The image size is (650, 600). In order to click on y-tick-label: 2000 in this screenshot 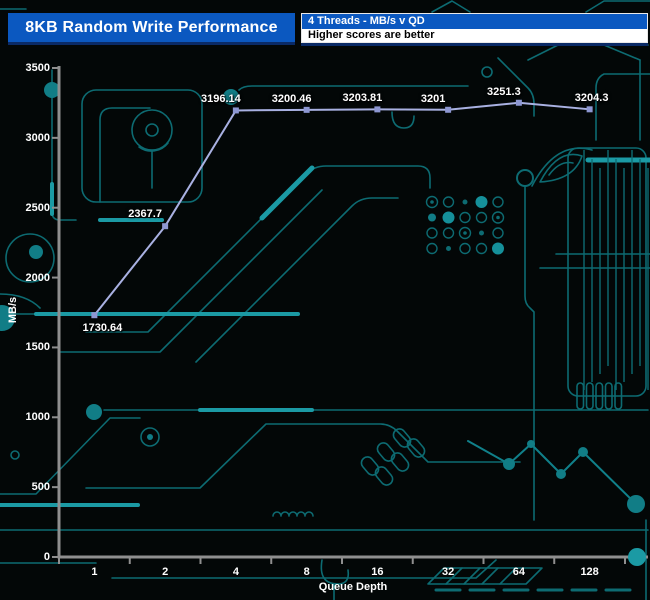, I will do `click(37, 277)`.